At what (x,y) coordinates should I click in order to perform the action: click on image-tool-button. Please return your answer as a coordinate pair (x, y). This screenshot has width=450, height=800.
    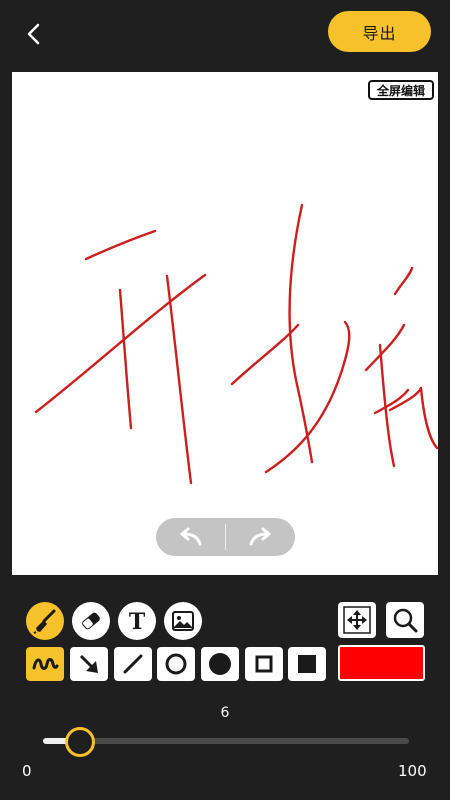
    Looking at the image, I should click on (183, 621).